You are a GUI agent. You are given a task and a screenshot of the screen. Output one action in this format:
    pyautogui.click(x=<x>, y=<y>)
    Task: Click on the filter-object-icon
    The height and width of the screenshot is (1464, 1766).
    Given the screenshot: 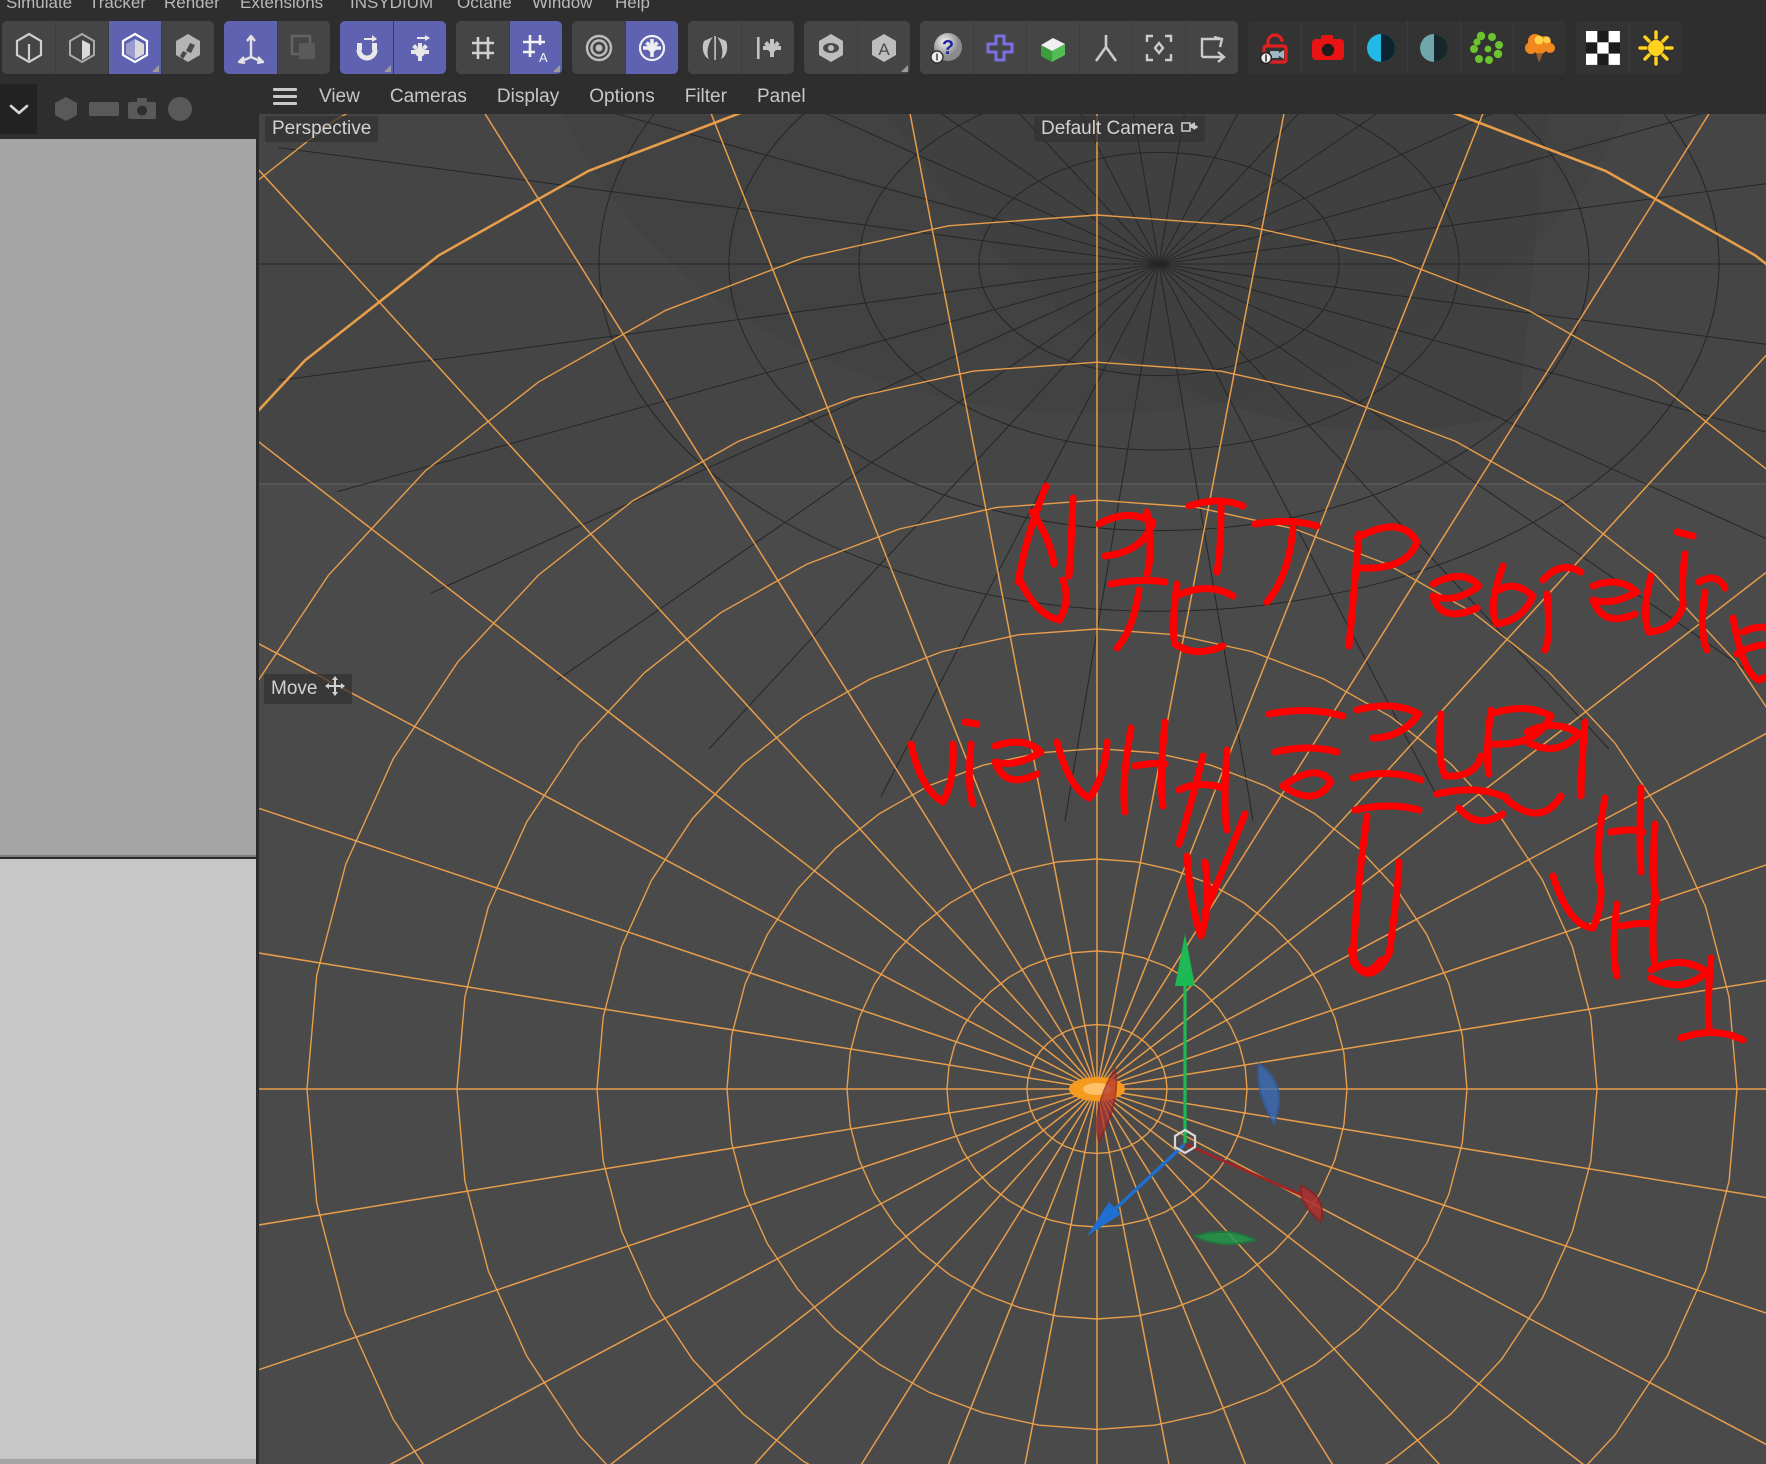 What is the action you would take?
    pyautogui.click(x=66, y=109)
    